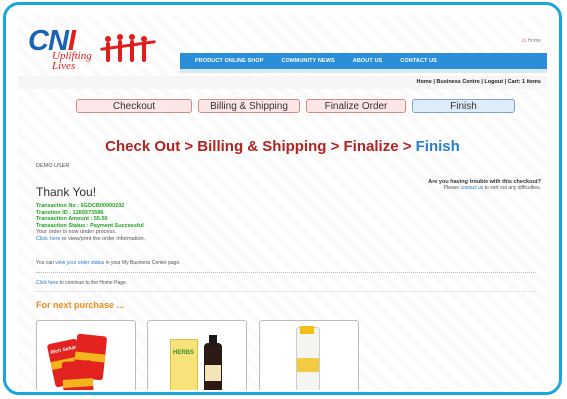  Describe the element at coordinates (53, 166) in the screenshot. I see `user-name: DEMO USER` at that location.